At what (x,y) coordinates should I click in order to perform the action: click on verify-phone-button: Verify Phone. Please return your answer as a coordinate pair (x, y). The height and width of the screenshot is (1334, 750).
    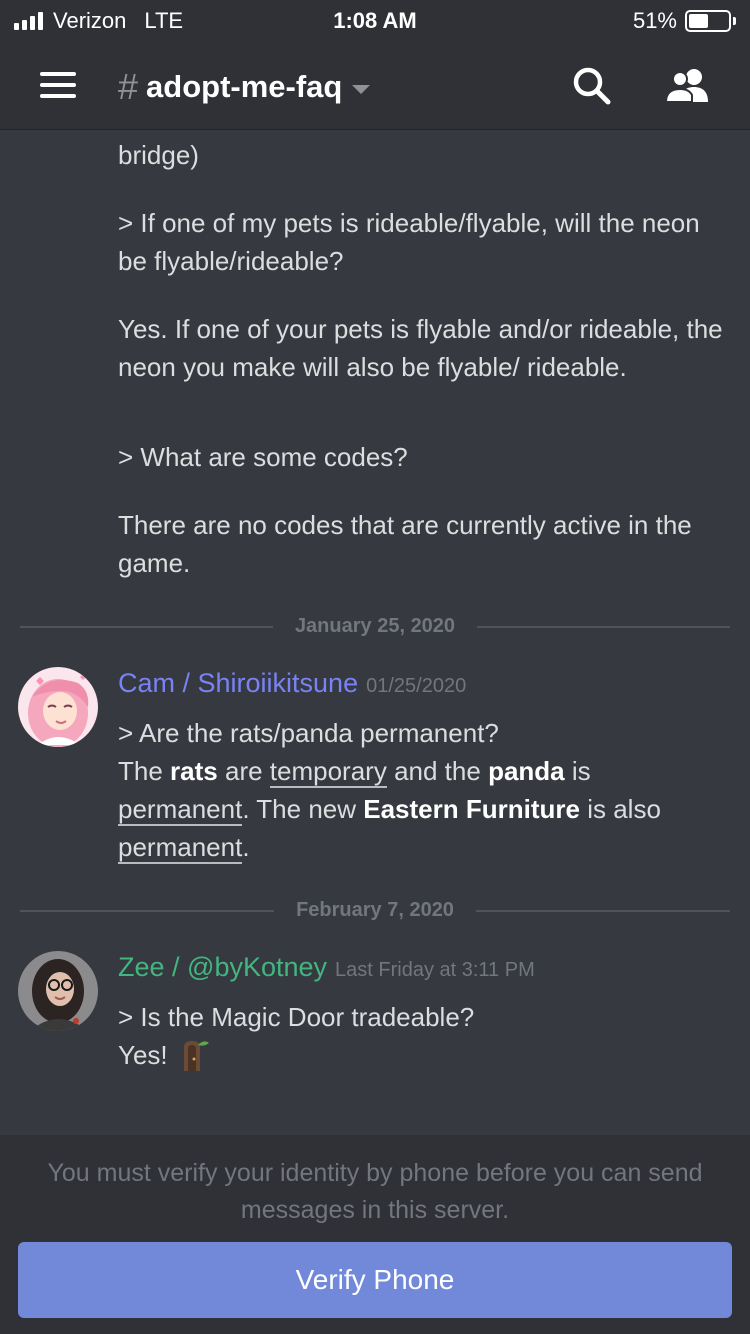
    Looking at the image, I should click on (375, 1280).